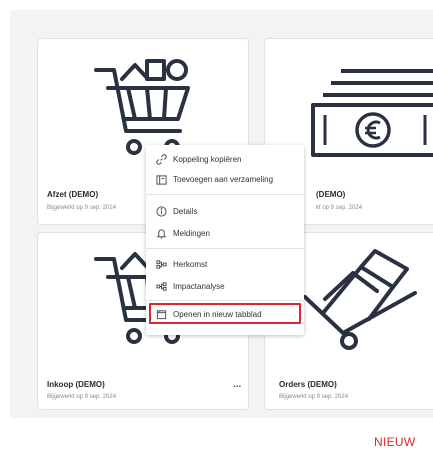  I want to click on menu-item-label: Toevoegen aan verzameling, so click(223, 179).